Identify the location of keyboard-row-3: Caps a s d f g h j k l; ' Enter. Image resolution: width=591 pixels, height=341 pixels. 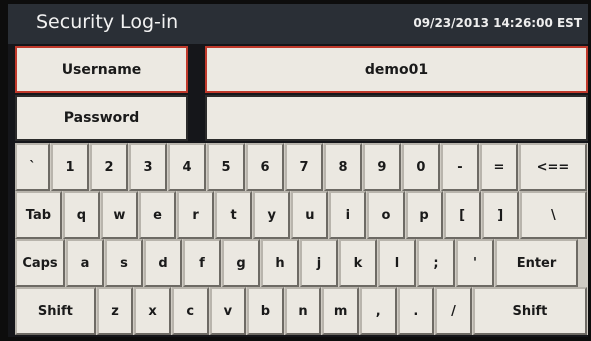
(301, 263).